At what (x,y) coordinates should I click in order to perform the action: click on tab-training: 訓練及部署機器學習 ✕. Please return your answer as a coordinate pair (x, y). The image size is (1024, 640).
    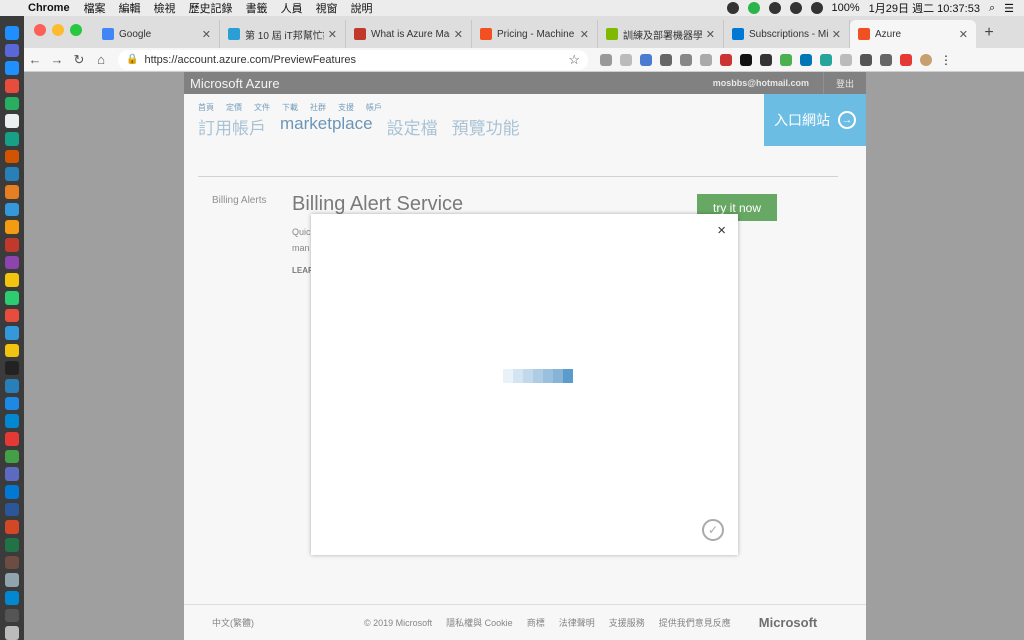
    Looking at the image, I should click on (661, 34).